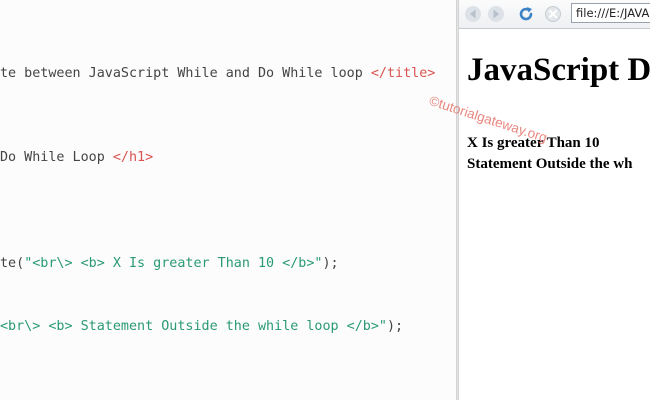  Describe the element at coordinates (610, 13) in the screenshot. I see `address-bar: file:///E:/JAVA` at that location.